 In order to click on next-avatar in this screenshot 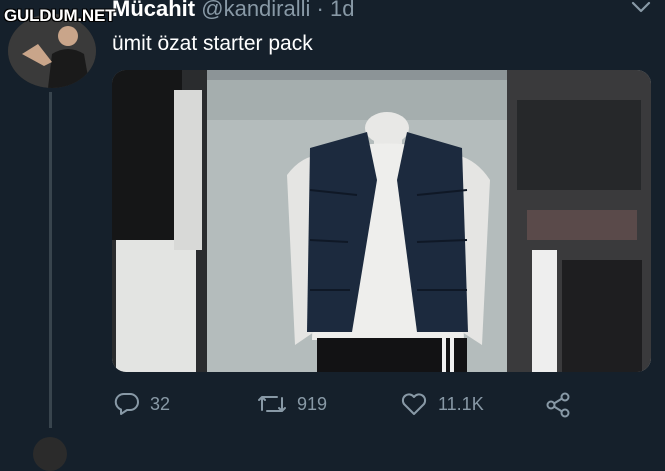, I will do `click(50, 454)`.